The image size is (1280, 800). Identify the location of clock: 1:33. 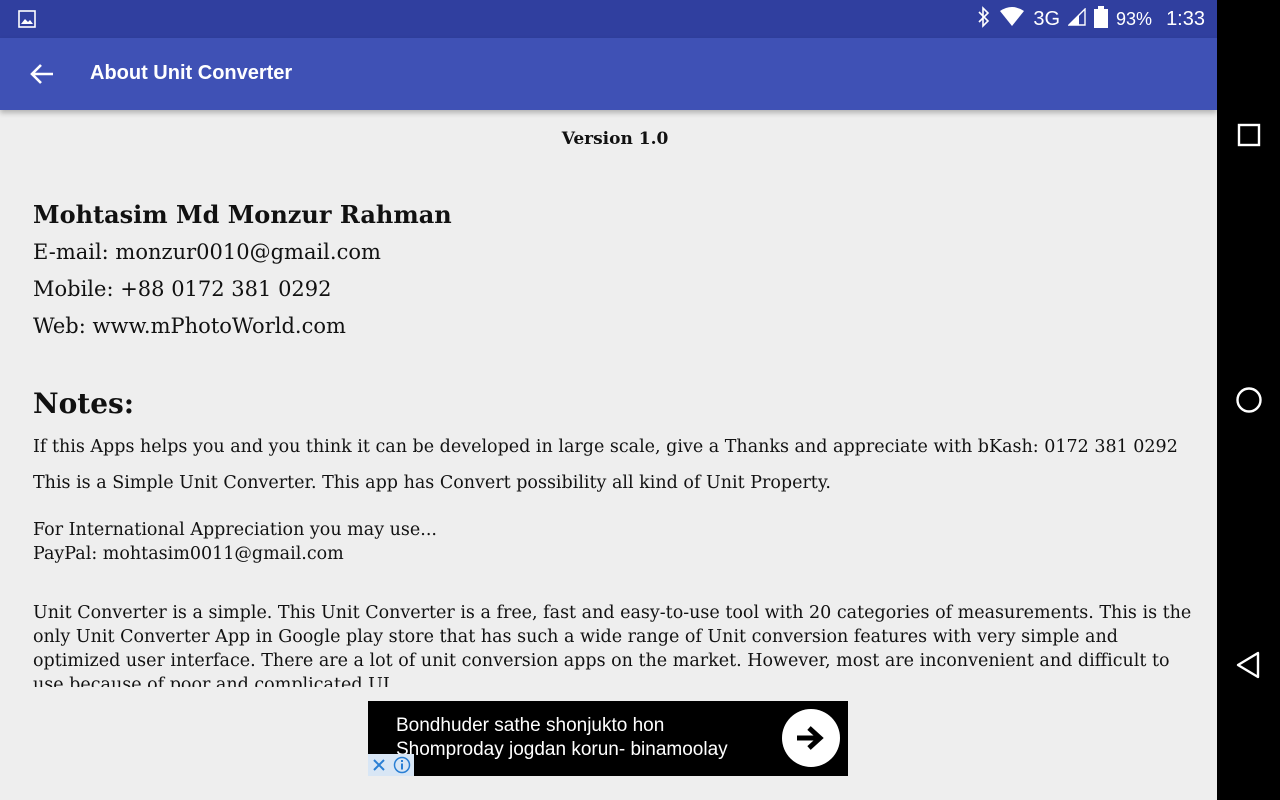
(1185, 18).